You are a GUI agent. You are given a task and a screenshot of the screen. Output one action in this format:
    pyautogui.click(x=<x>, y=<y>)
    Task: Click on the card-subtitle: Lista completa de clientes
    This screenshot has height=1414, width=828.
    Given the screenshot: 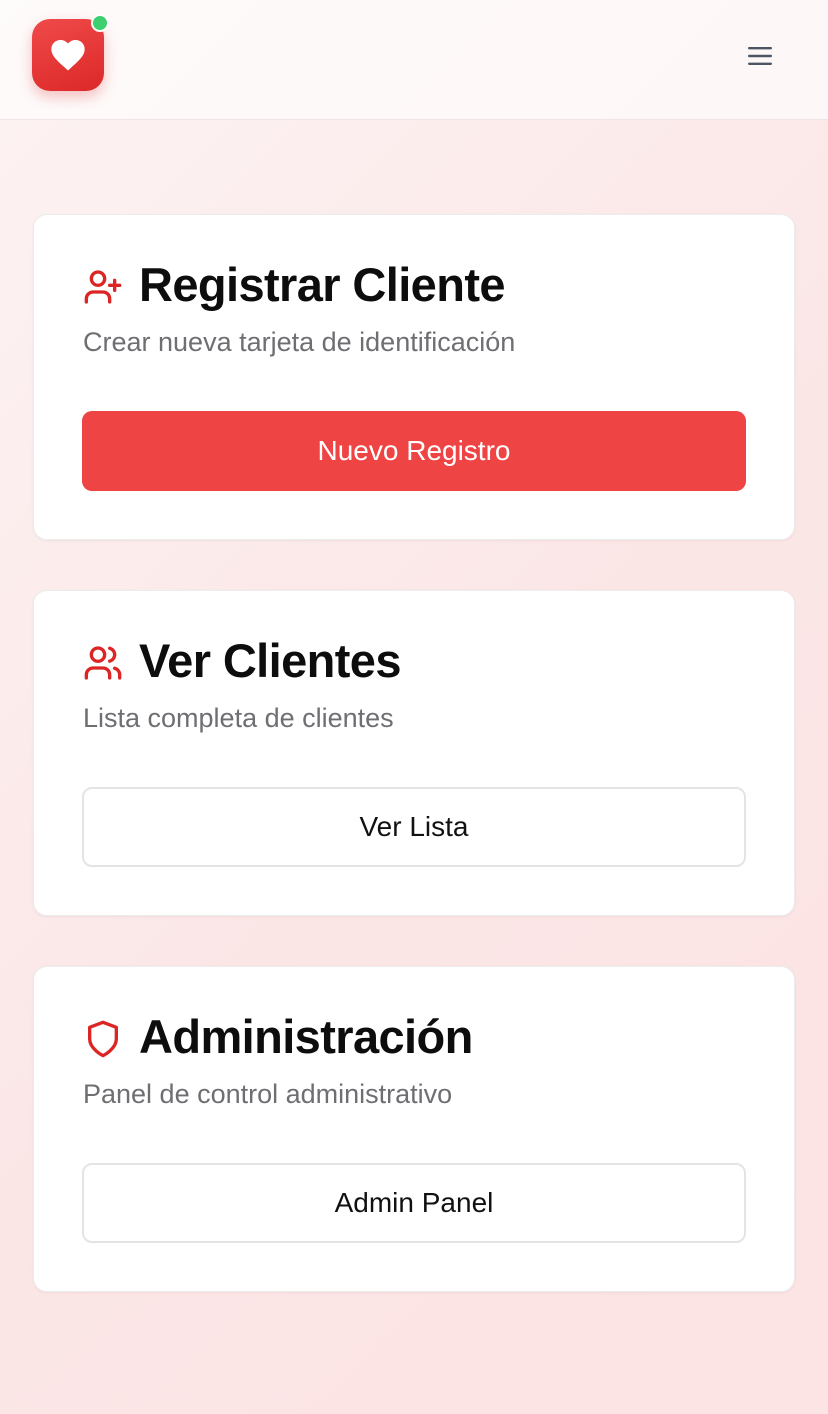 What is the action you would take?
    pyautogui.click(x=238, y=718)
    